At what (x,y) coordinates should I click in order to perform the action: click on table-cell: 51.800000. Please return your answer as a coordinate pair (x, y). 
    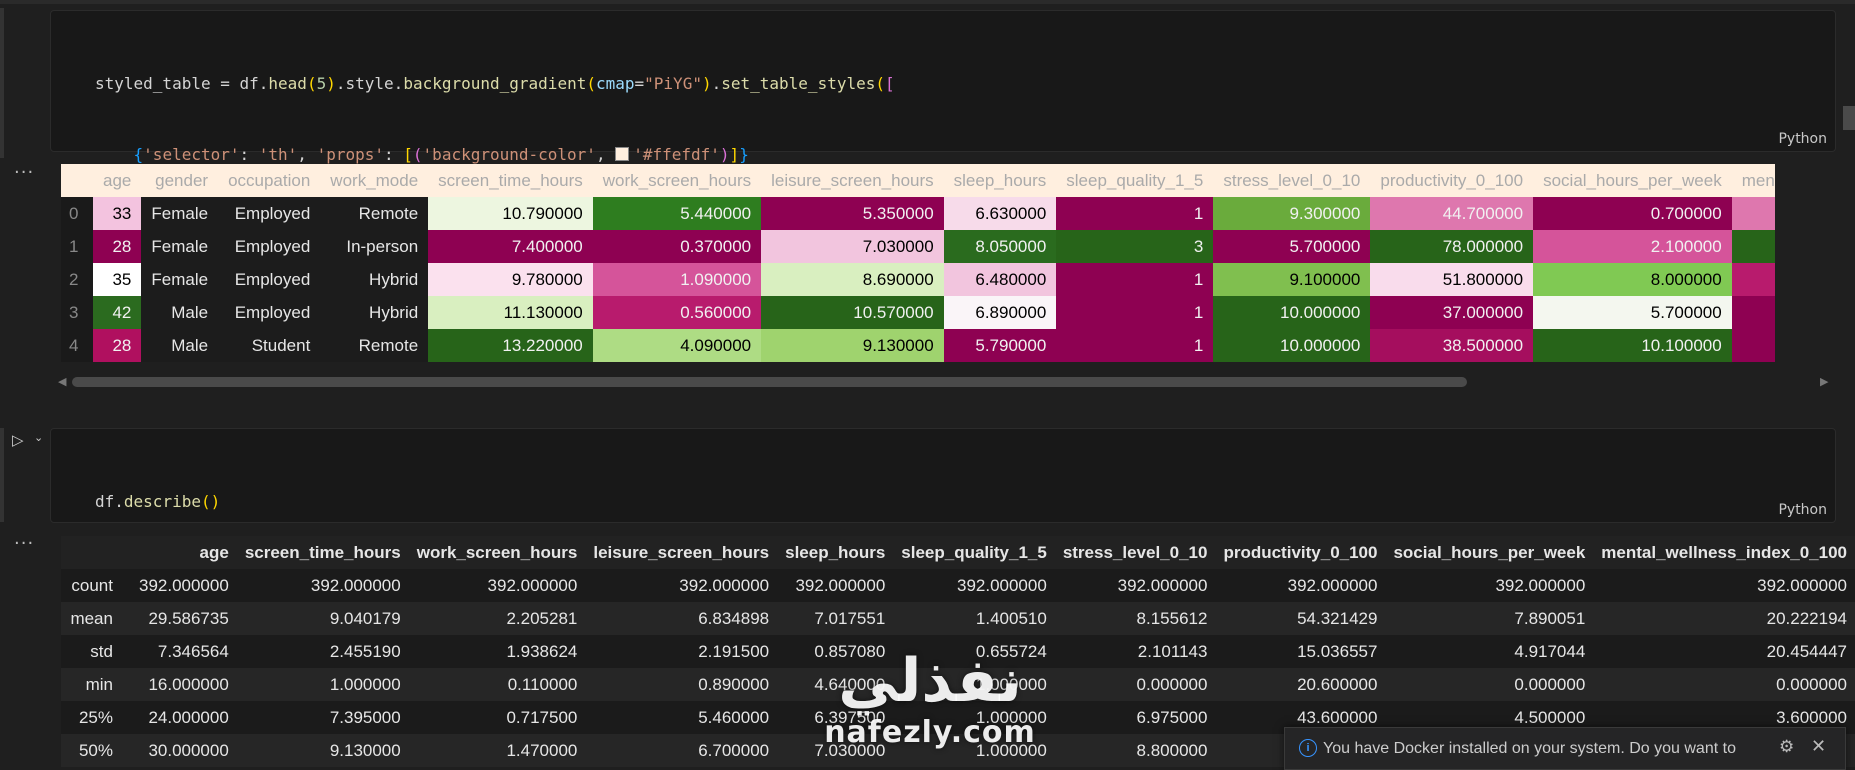
    Looking at the image, I should click on (1452, 279).